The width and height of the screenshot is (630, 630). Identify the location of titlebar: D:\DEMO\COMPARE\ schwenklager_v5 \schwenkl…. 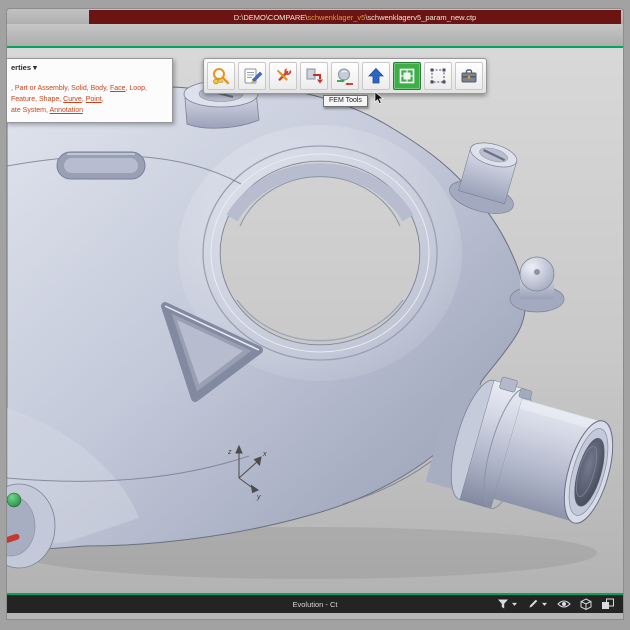
(315, 16).